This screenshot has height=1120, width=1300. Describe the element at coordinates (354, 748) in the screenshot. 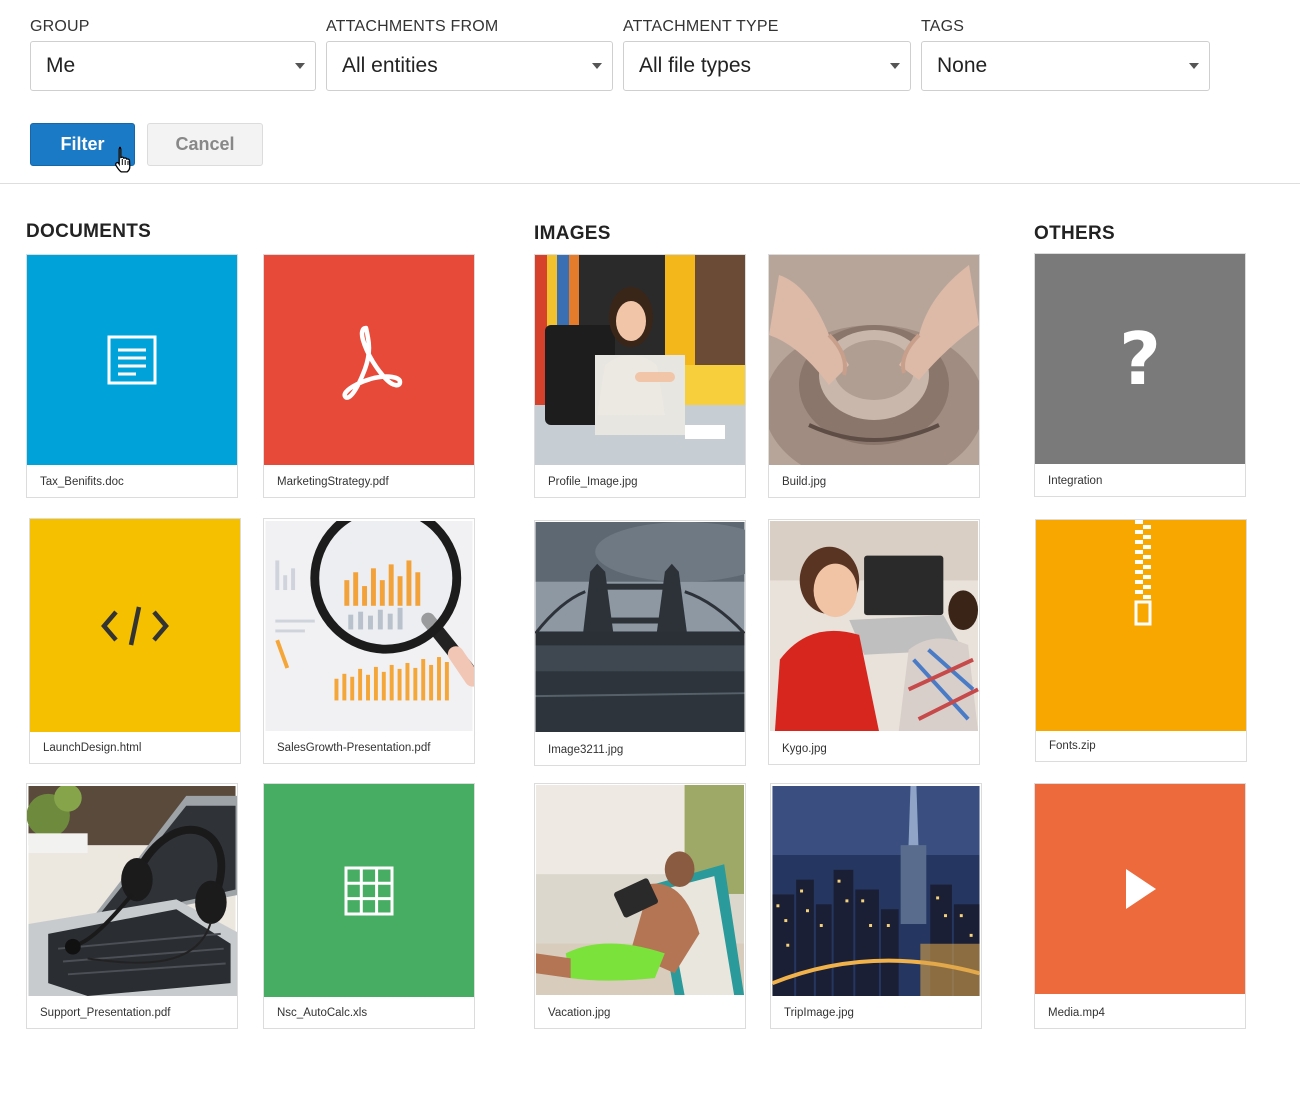

I see `attachment-filename: SalesGrowth-Presentation.pdf` at that location.